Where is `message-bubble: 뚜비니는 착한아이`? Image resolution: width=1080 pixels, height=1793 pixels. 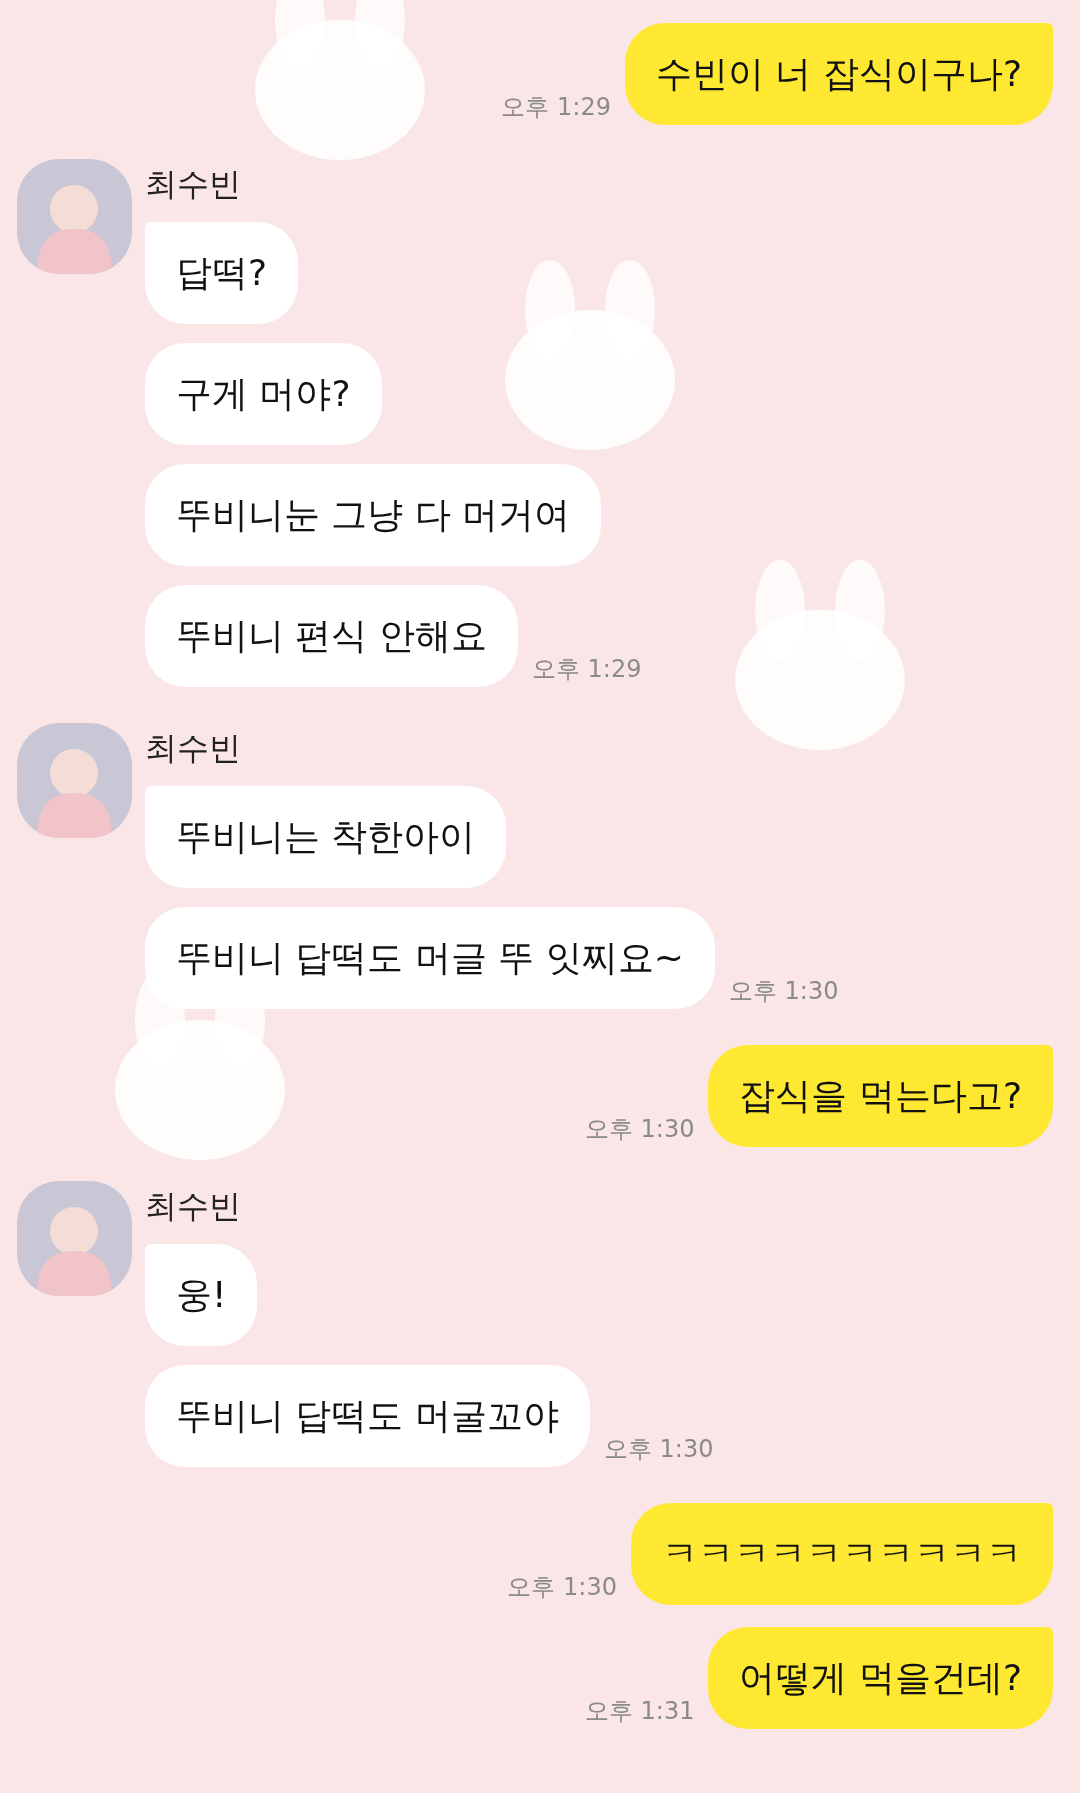
message-bubble: 뚜비니는 착한아이 is located at coordinates (326, 837).